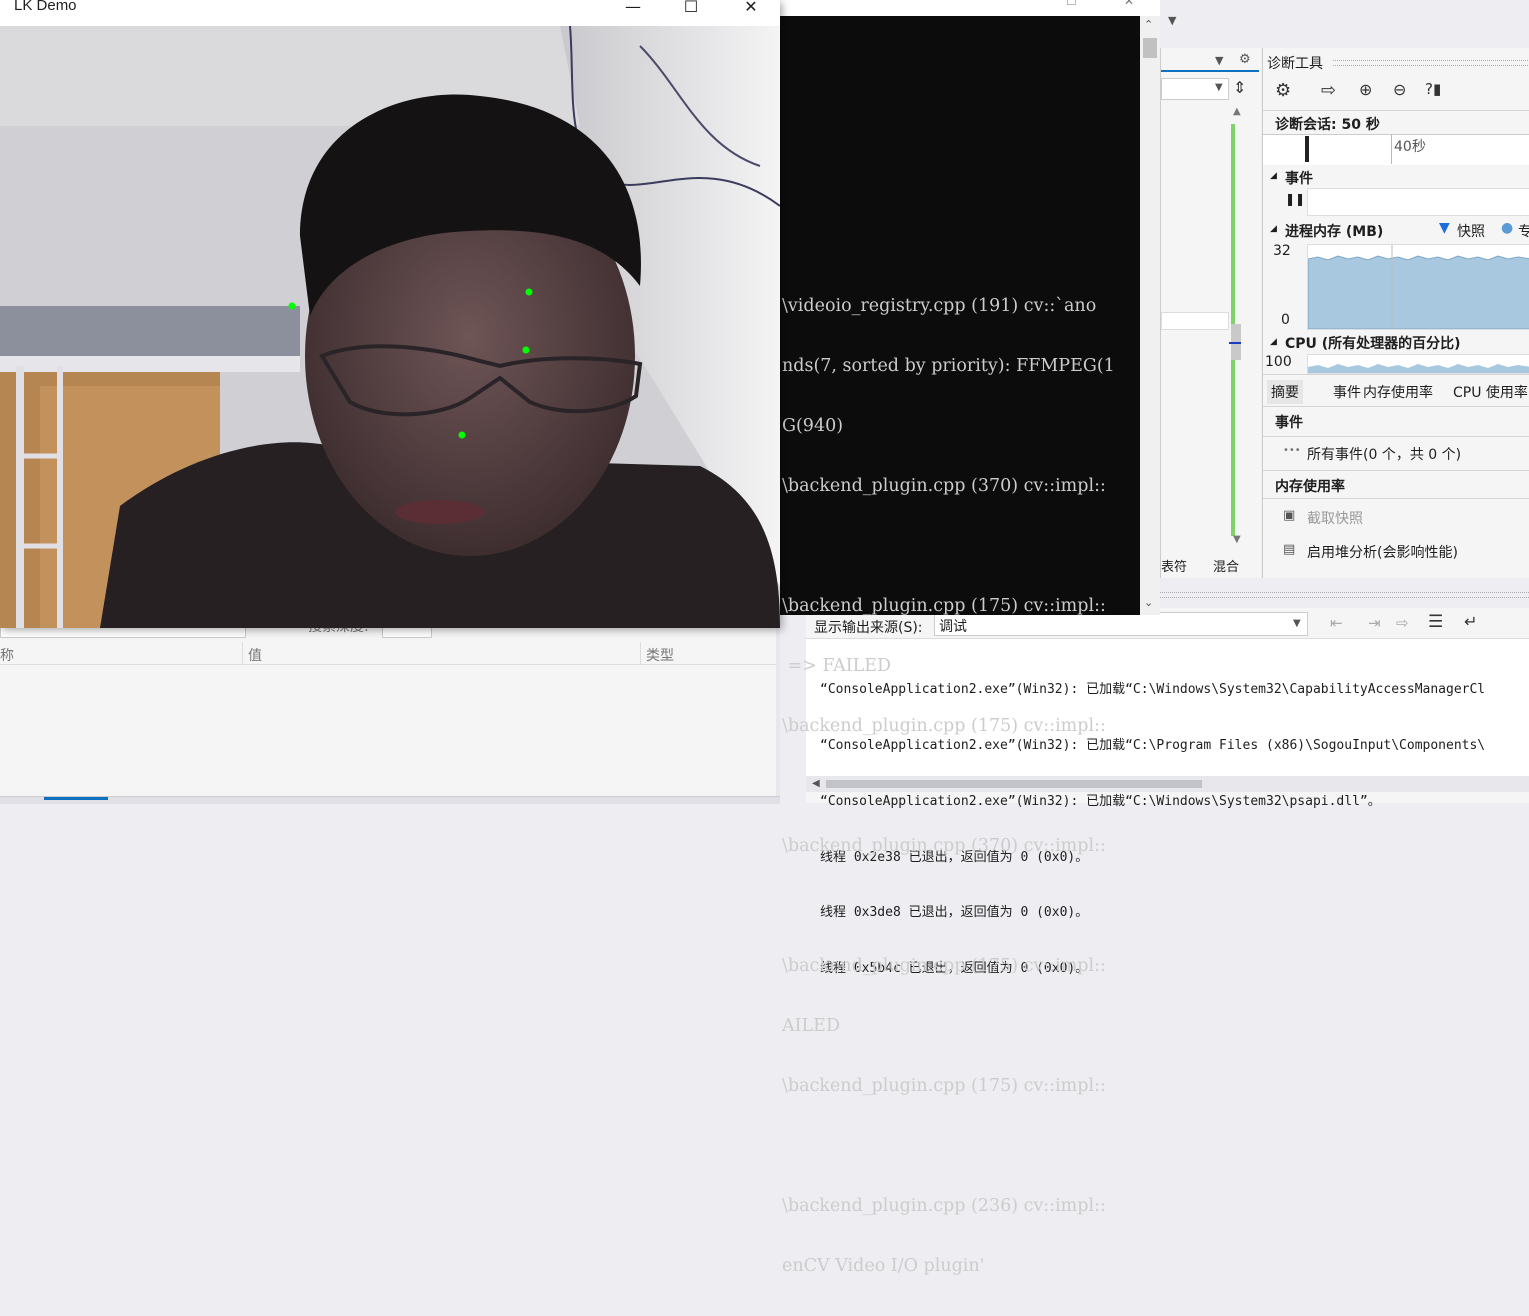 This screenshot has height=1316, width=1529. I want to click on filter-dropdown-icon: ▼, so click(1219, 87).